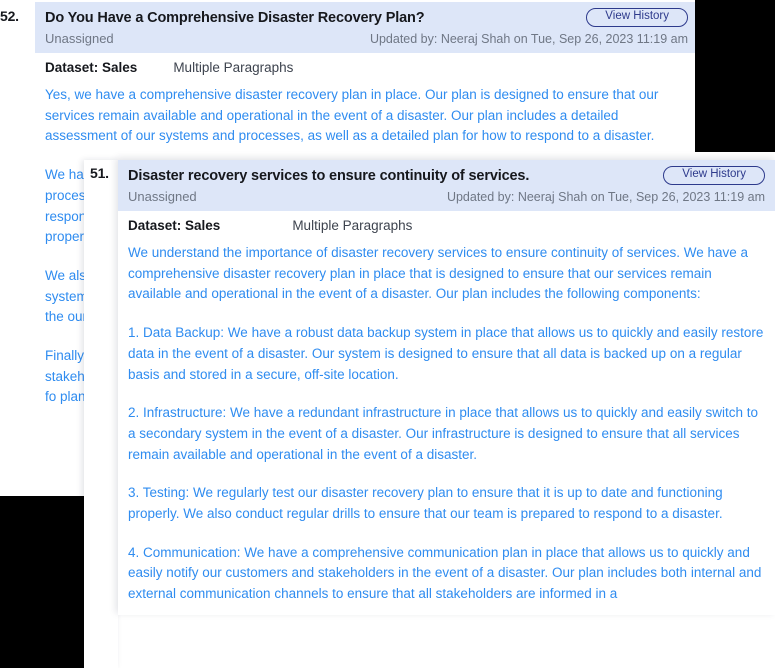 The width and height of the screenshot is (775, 668). What do you see at coordinates (99, 173) in the screenshot?
I see `card-index-number: 51.` at bounding box center [99, 173].